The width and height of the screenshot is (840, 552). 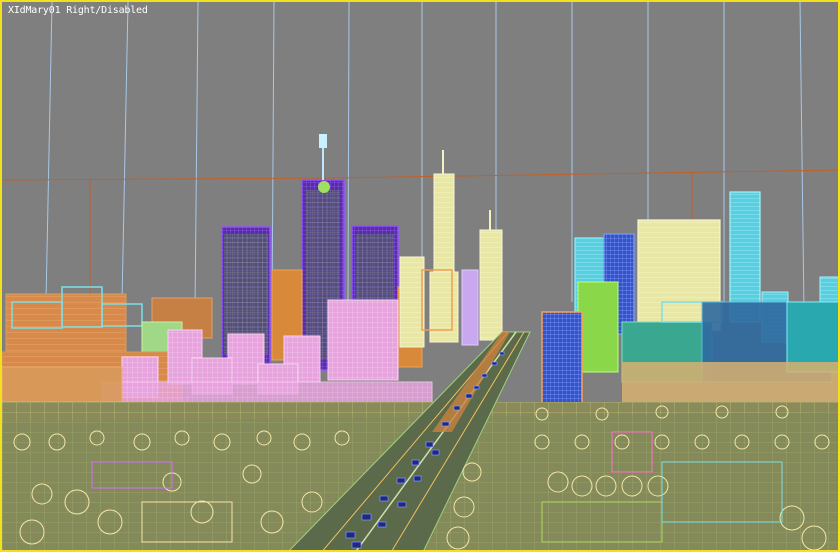 I want to click on tower-ivory-tall, so click(x=444, y=246).